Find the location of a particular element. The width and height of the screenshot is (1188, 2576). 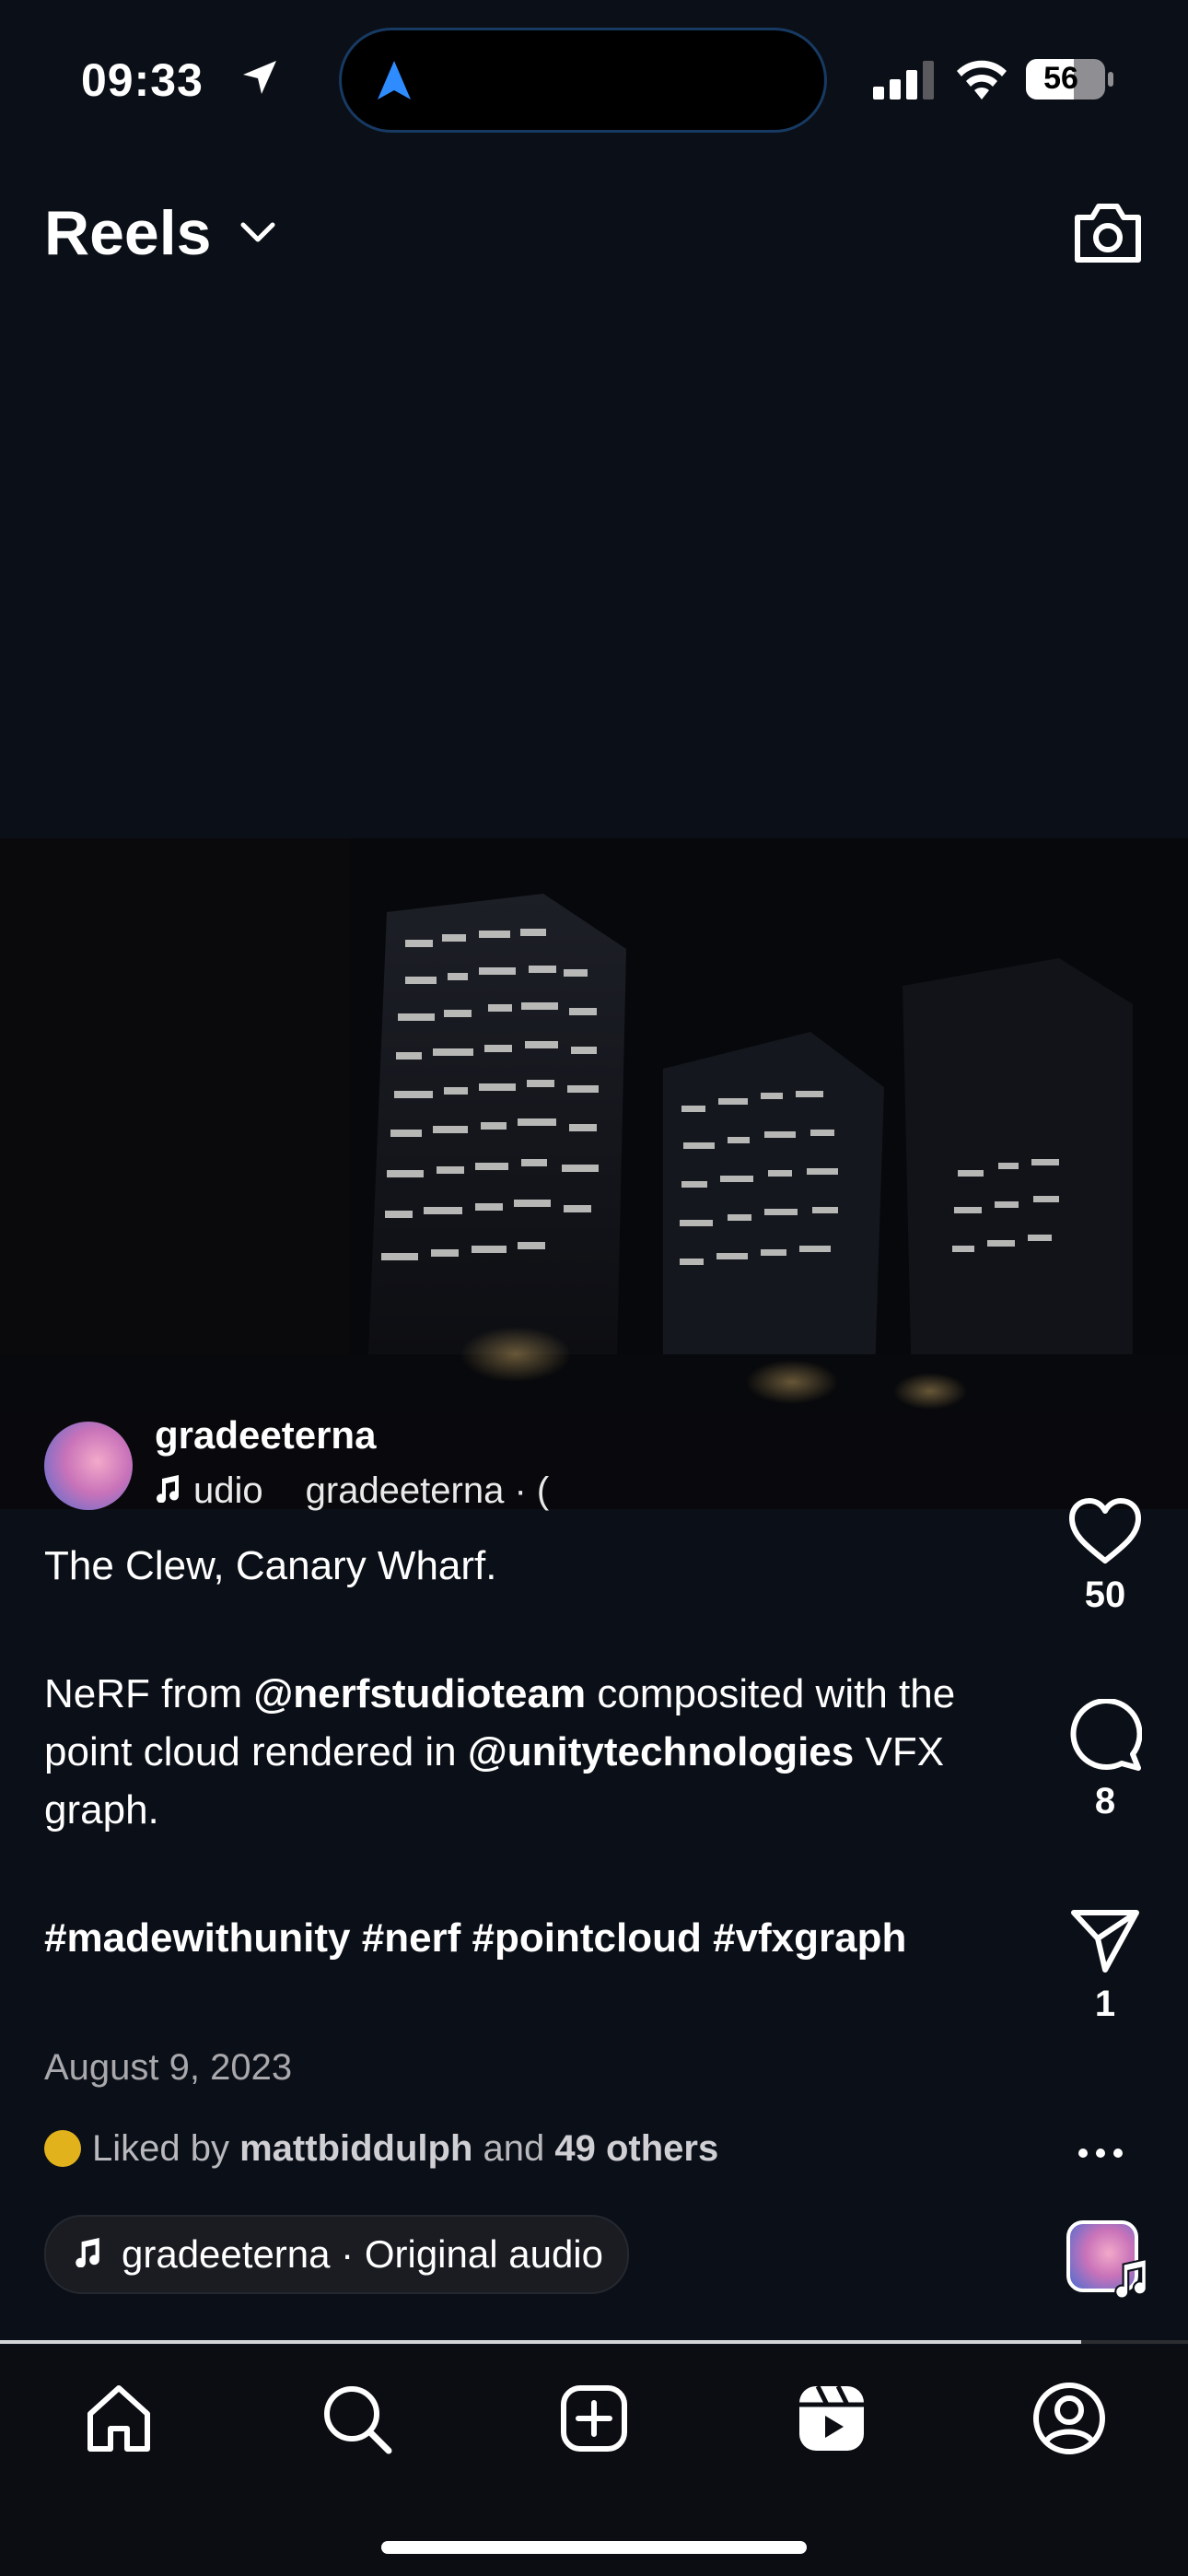

post-date: August 9, 2023 is located at coordinates (168, 2067).